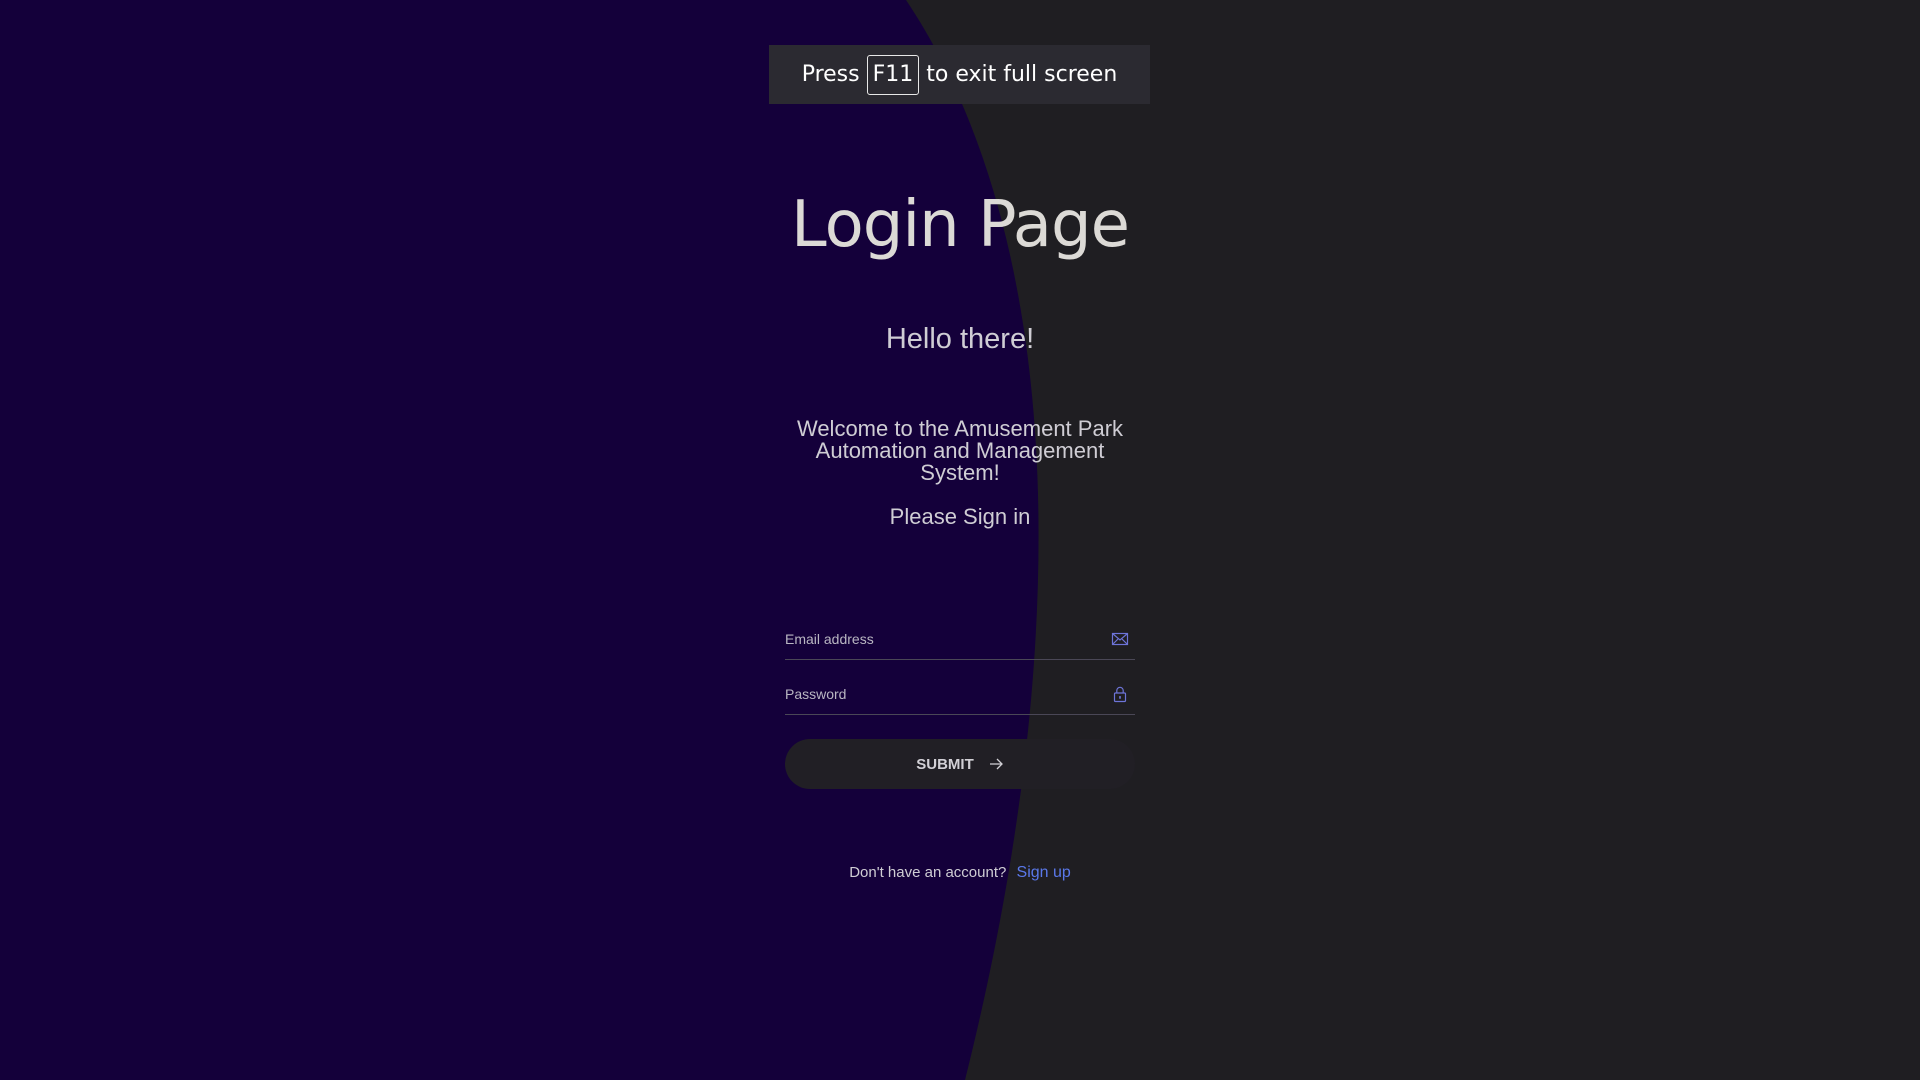 The image size is (1920, 1080). Describe the element at coordinates (928, 872) in the screenshot. I see `signup-prompt: Don't have an account?` at that location.